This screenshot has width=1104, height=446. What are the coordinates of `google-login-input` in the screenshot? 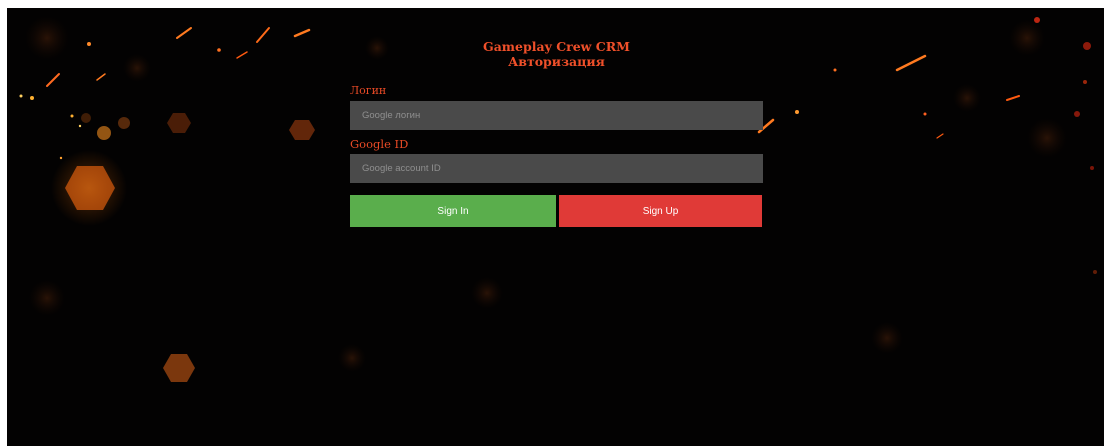 It's located at (556, 115).